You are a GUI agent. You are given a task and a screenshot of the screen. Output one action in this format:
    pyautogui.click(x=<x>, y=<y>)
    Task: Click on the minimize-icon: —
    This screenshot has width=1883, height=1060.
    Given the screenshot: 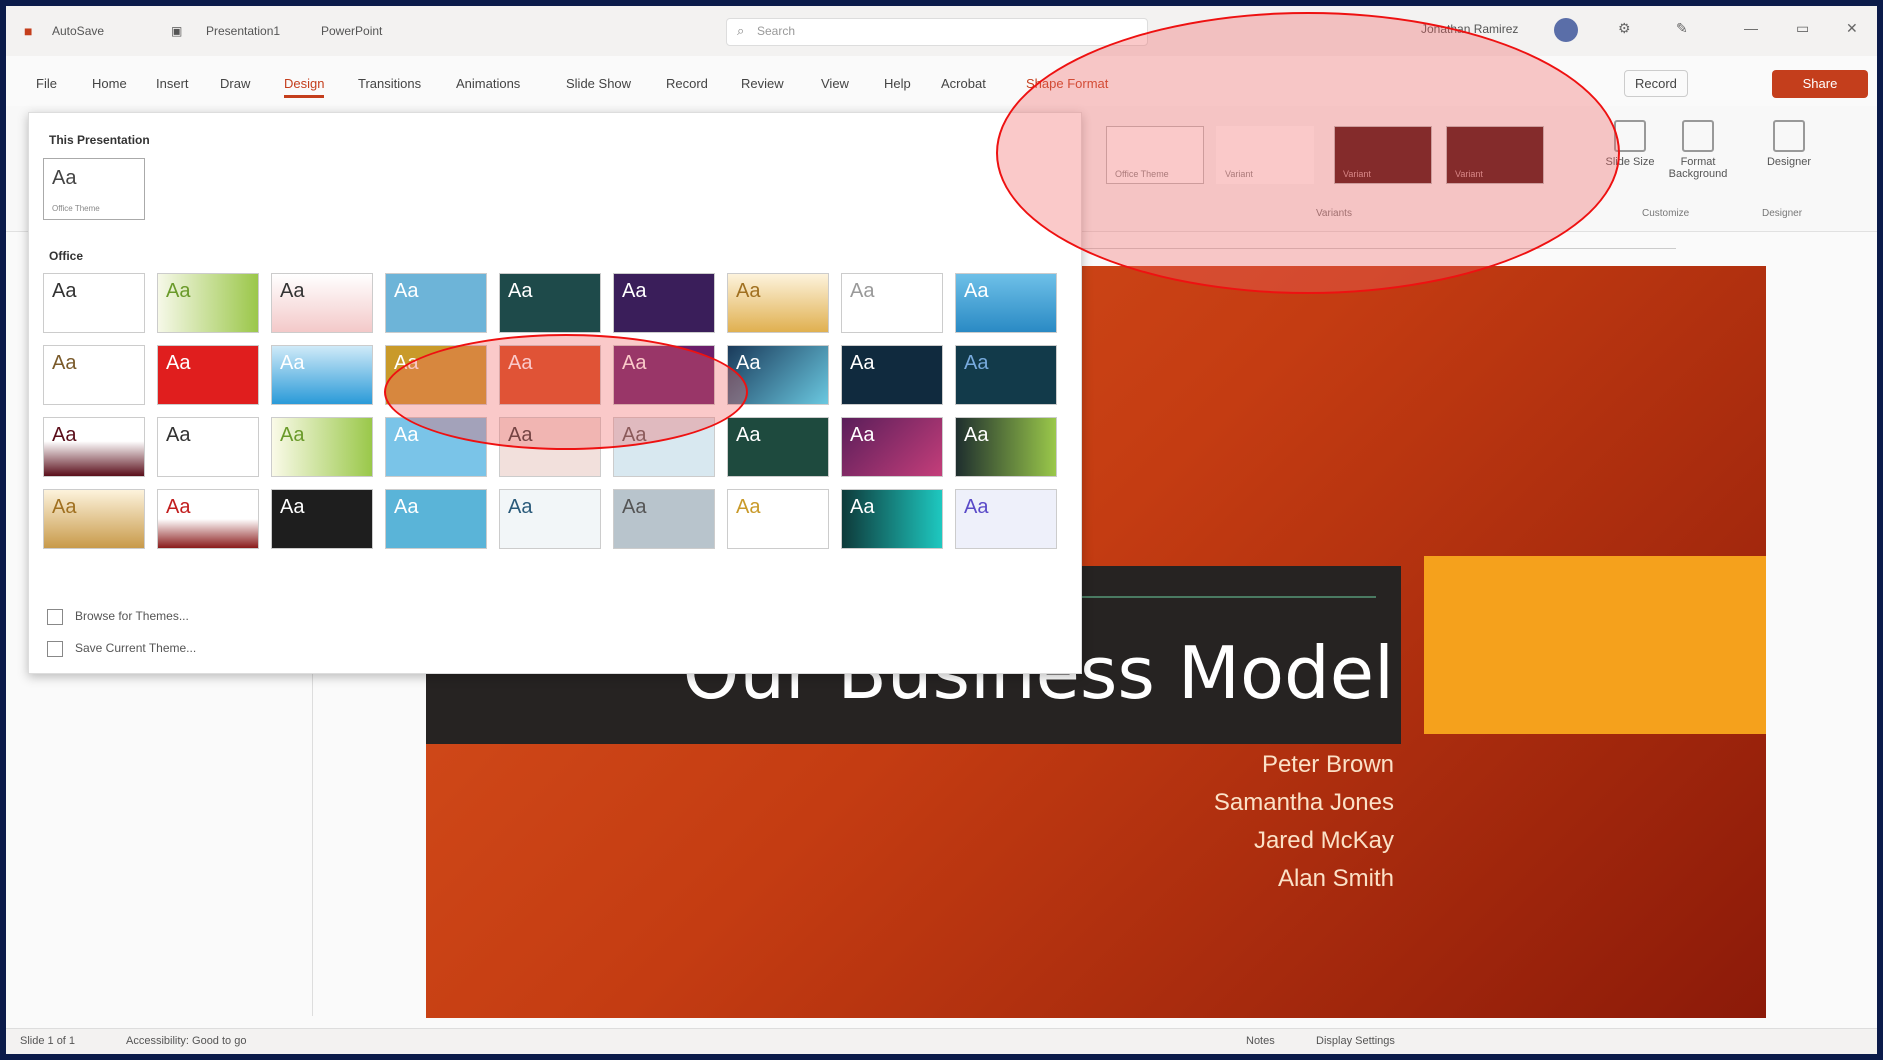 What is the action you would take?
    pyautogui.click(x=1751, y=28)
    